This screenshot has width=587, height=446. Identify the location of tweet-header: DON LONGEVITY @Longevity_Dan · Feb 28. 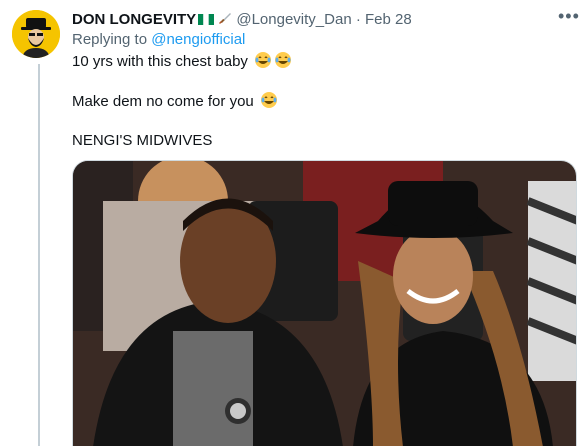
(242, 20).